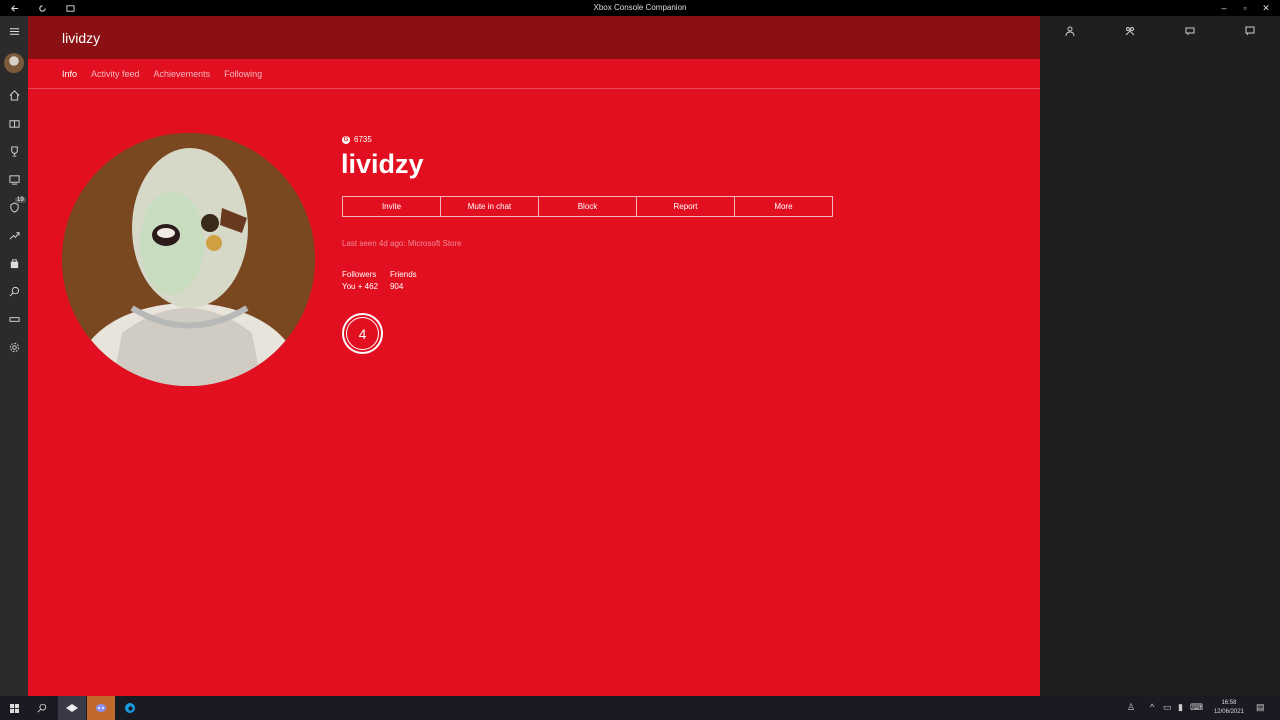 Image resolution: width=1280 pixels, height=720 pixels. What do you see at coordinates (14, 151) in the screenshot?
I see `achievements-trophy-icon` at bounding box center [14, 151].